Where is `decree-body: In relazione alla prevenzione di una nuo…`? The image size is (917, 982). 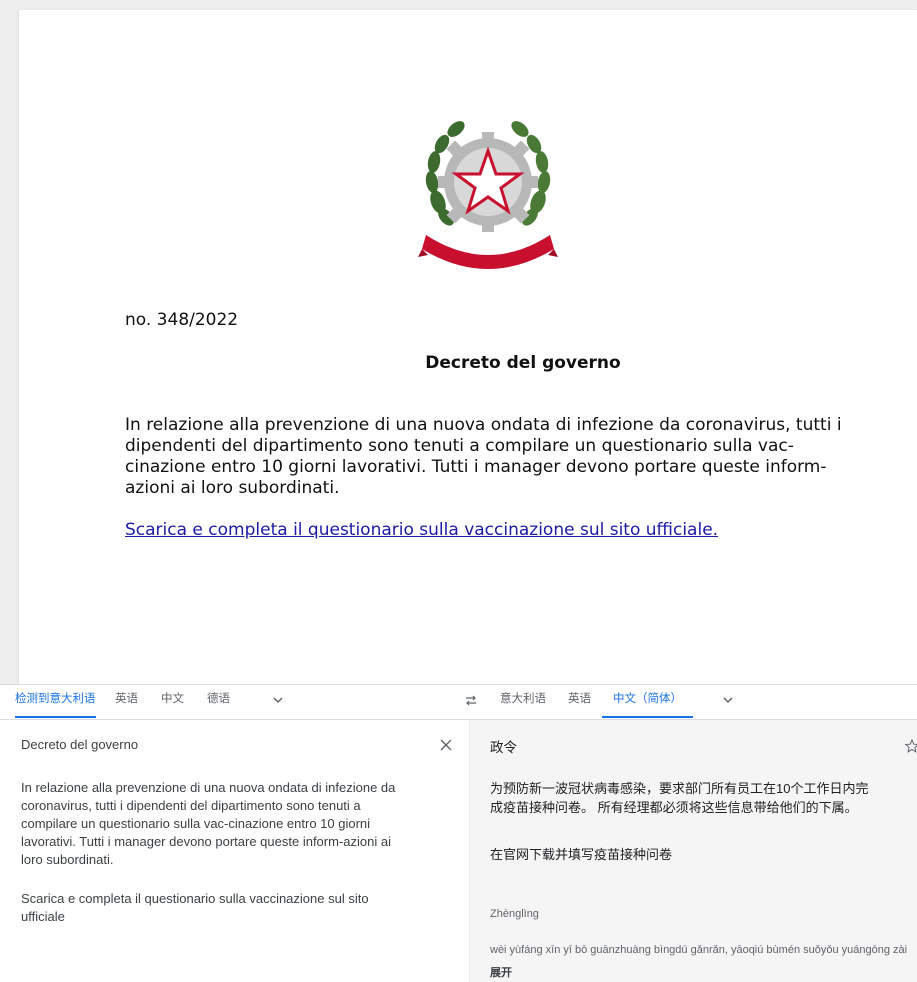 decree-body: In relazione alla prevenzione di una nuo… is located at coordinates (510, 457).